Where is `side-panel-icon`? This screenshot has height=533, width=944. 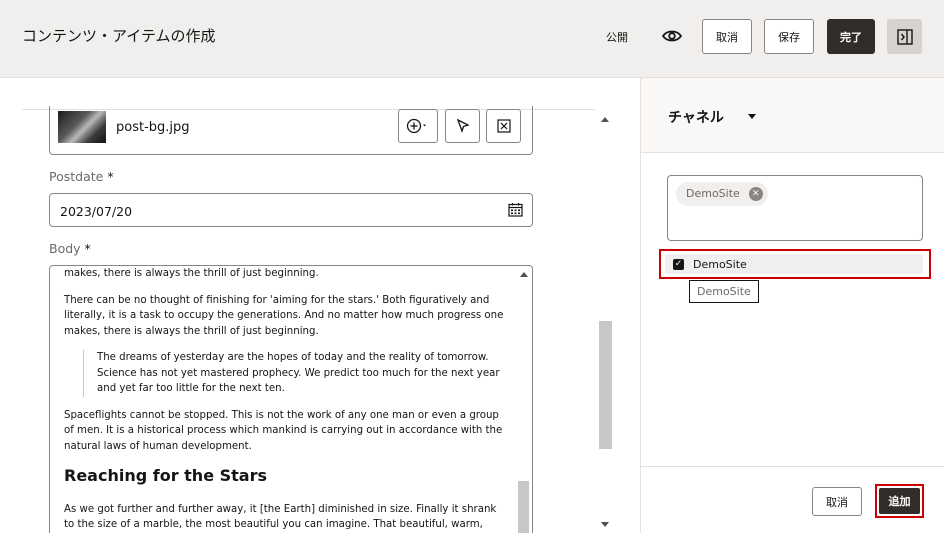 side-panel-icon is located at coordinates (904, 36).